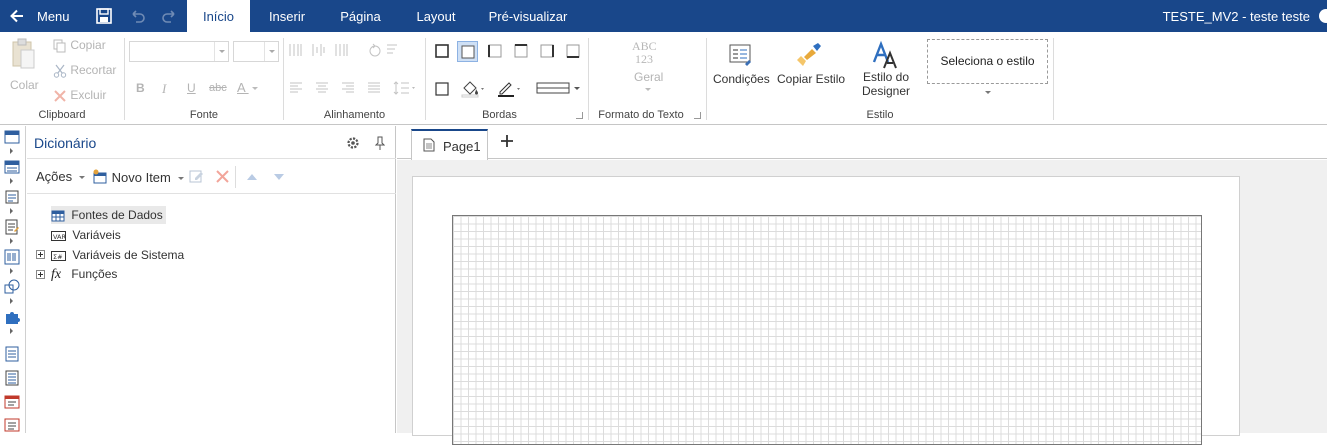 The height and width of the screenshot is (445, 1327). Describe the element at coordinates (93, 70) in the screenshot. I see `cut-label: Recortar` at that location.